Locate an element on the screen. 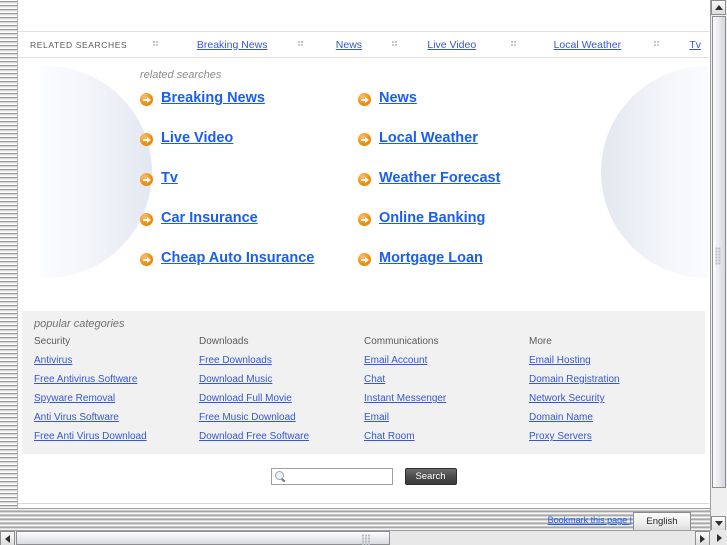 This screenshot has width=727, height=545. search-field-wrapper is located at coordinates (346, 476).